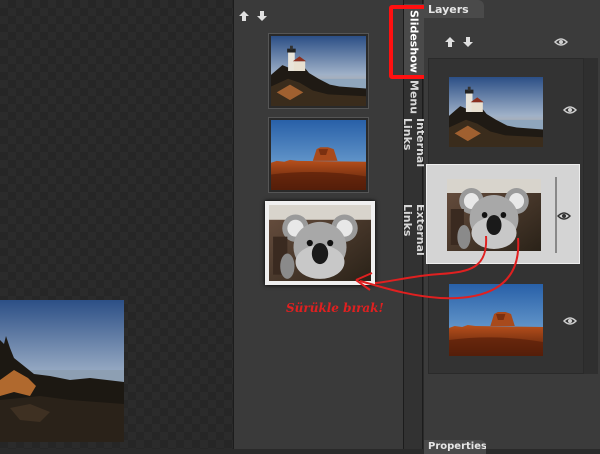  What do you see at coordinates (253, 16) in the screenshot?
I see `slide-order-arrows` at bounding box center [253, 16].